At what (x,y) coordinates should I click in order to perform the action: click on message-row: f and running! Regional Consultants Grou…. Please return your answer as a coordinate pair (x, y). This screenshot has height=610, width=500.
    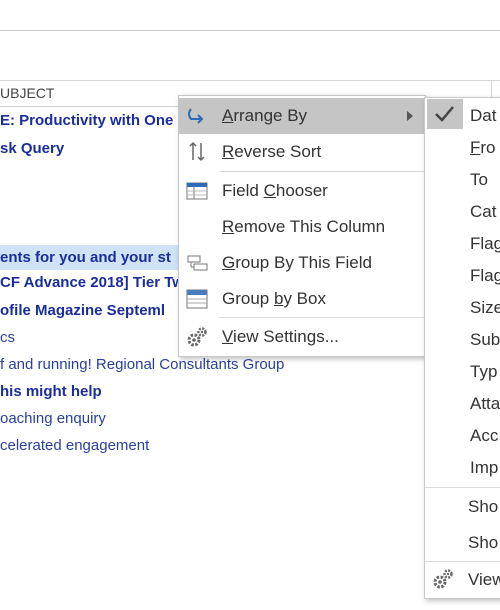
    Looking at the image, I should click on (165, 364).